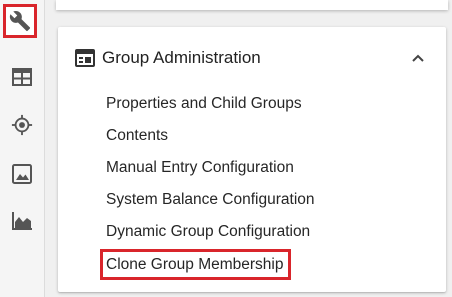 The width and height of the screenshot is (452, 297). What do you see at coordinates (200, 168) in the screenshot?
I see `menu-item-manual-entry-configuration: Manual Entry Configuration` at bounding box center [200, 168].